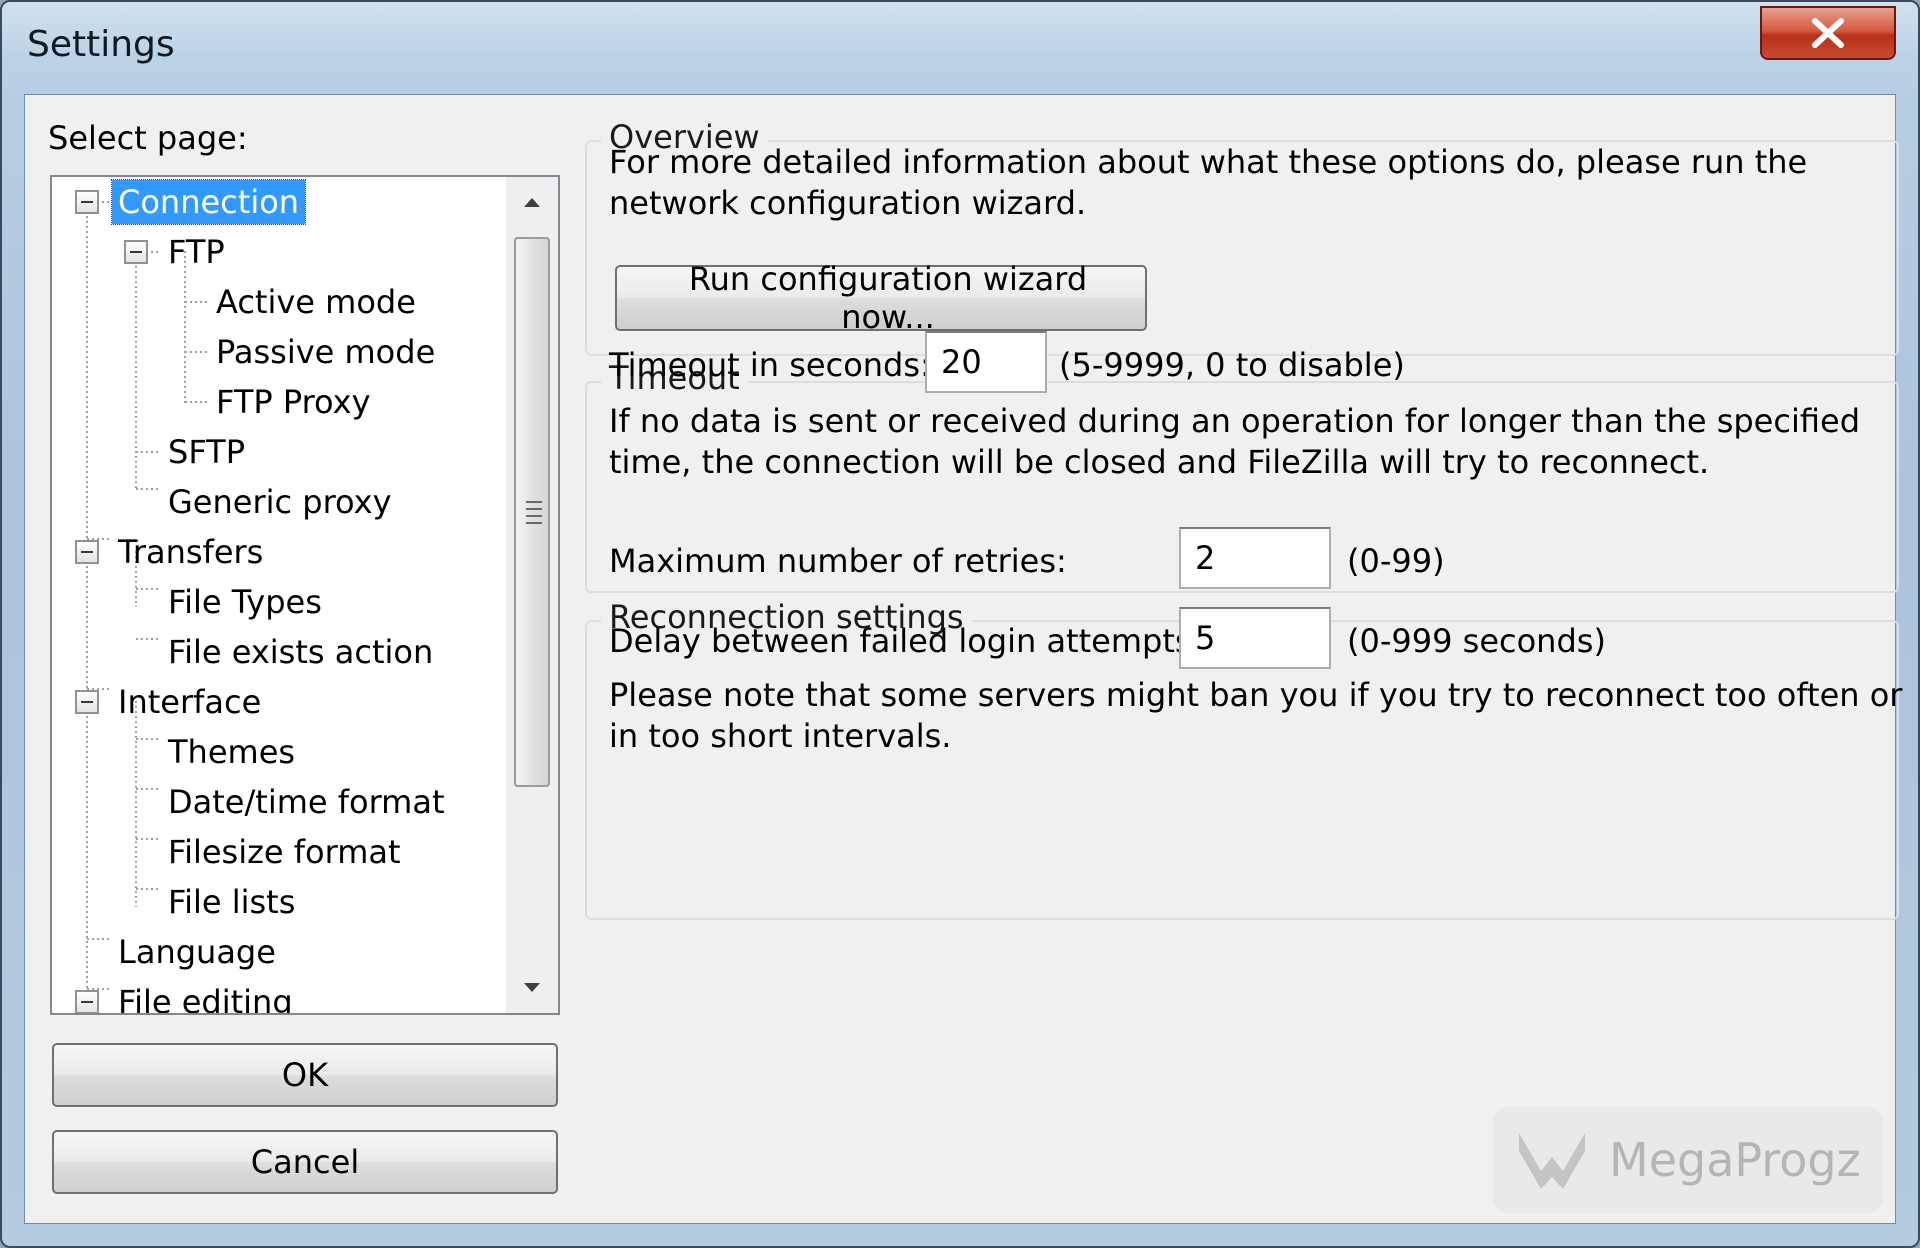 The height and width of the screenshot is (1248, 1920). What do you see at coordinates (1255, 638) in the screenshot?
I see `login-delay-input` at bounding box center [1255, 638].